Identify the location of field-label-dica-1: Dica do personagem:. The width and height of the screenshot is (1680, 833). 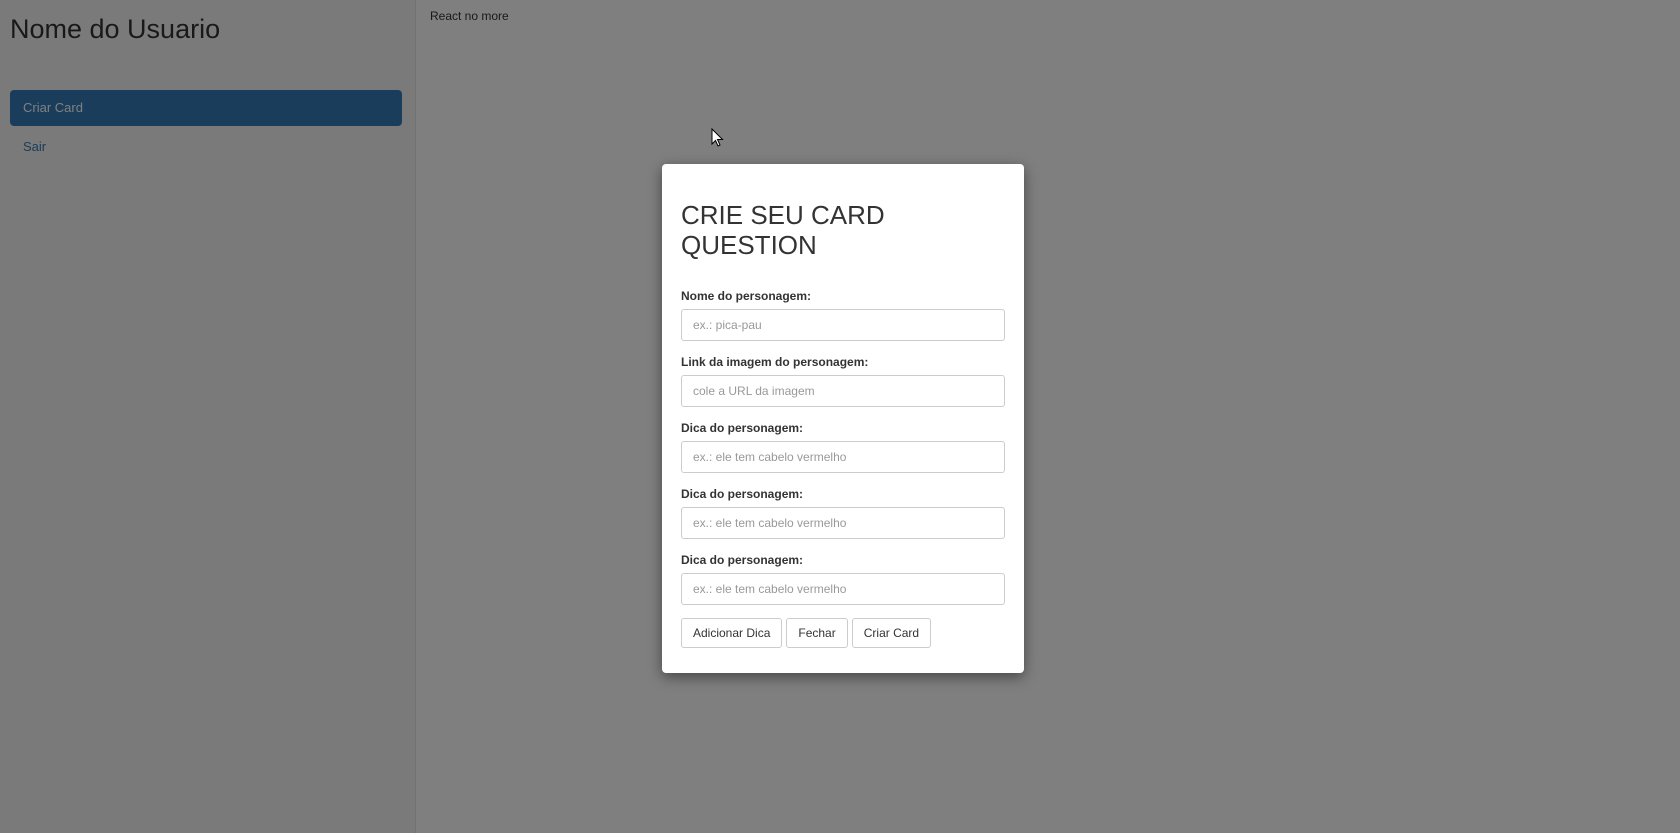
(742, 428).